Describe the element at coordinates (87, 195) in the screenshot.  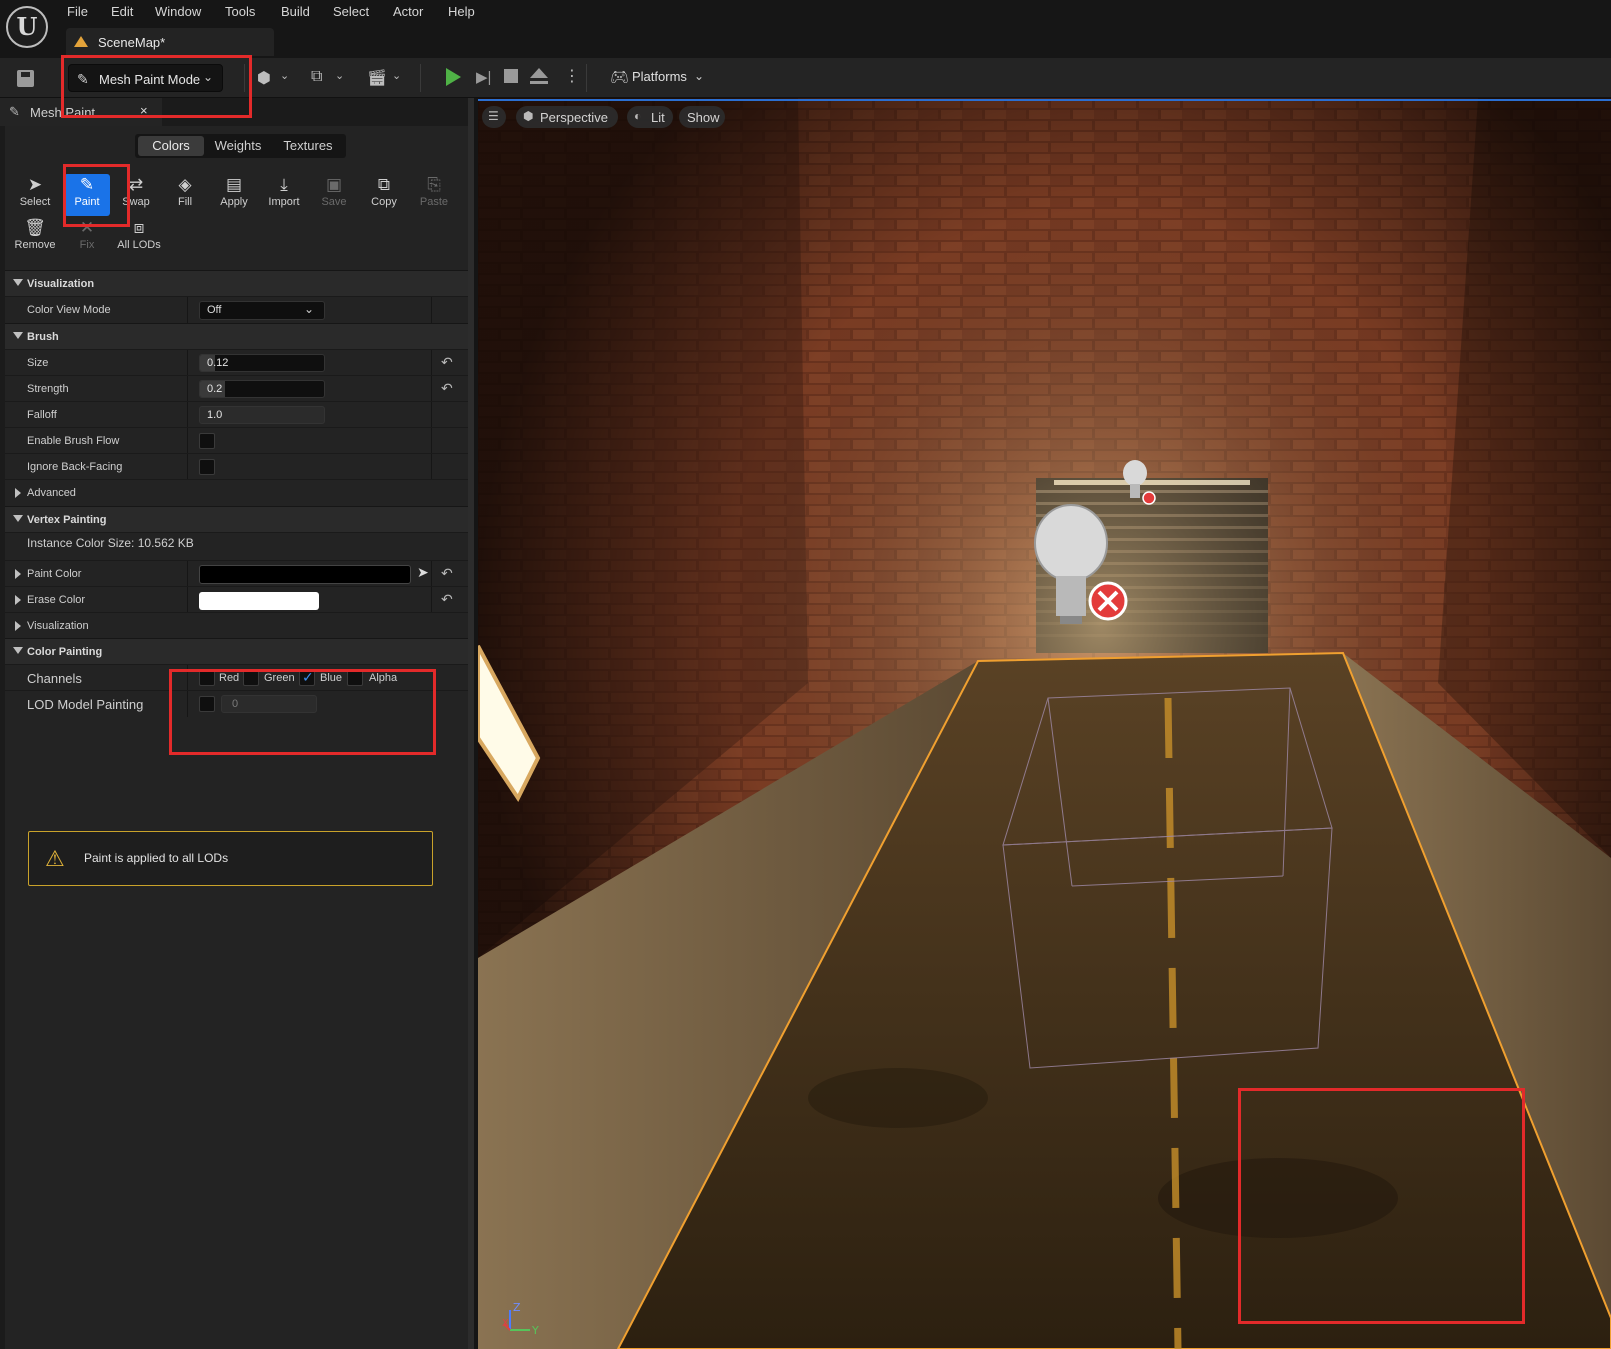
I see `tool-paint: ✎ Paint` at that location.